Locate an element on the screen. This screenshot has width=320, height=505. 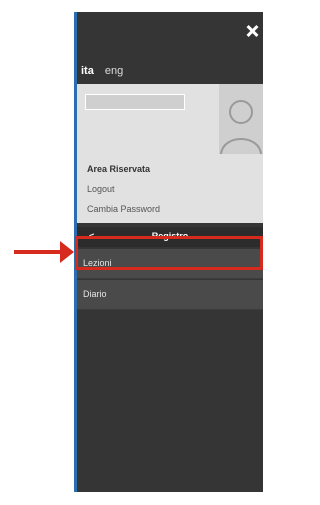
arrowhead-icon is located at coordinates (67, 252).